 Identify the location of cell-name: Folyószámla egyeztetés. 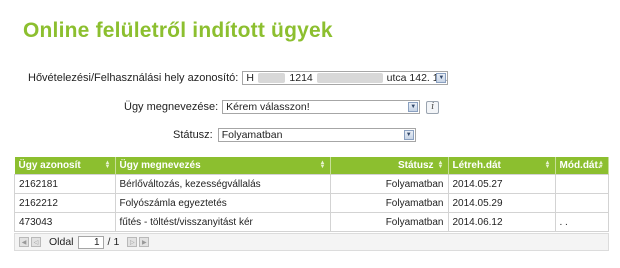
(222, 203).